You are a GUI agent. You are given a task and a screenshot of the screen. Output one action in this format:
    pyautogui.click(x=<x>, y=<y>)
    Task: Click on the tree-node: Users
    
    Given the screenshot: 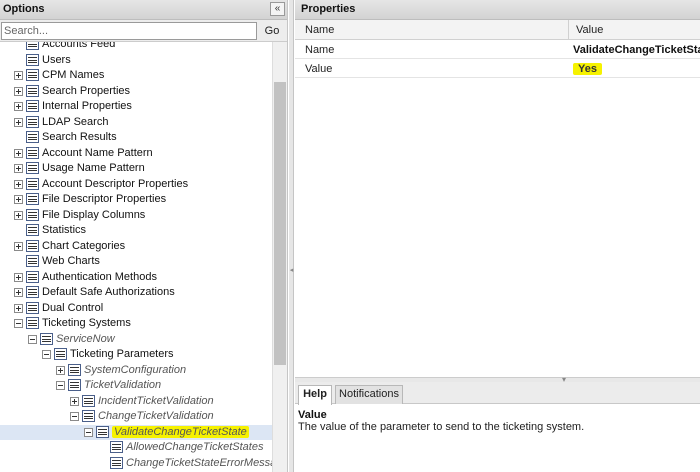 What is the action you would take?
    pyautogui.click(x=136, y=61)
    